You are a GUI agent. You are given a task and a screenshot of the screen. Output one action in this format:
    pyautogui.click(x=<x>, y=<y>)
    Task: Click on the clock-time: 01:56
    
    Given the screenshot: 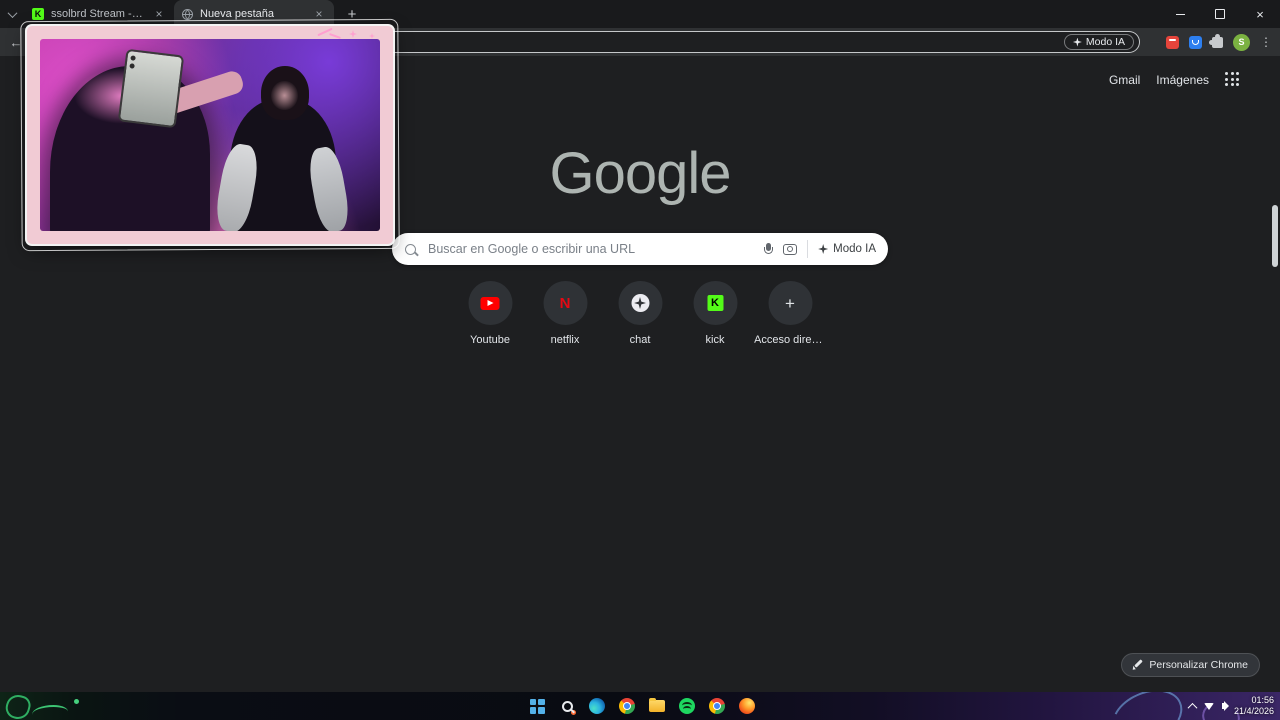 What is the action you would take?
    pyautogui.click(x=1262, y=699)
    